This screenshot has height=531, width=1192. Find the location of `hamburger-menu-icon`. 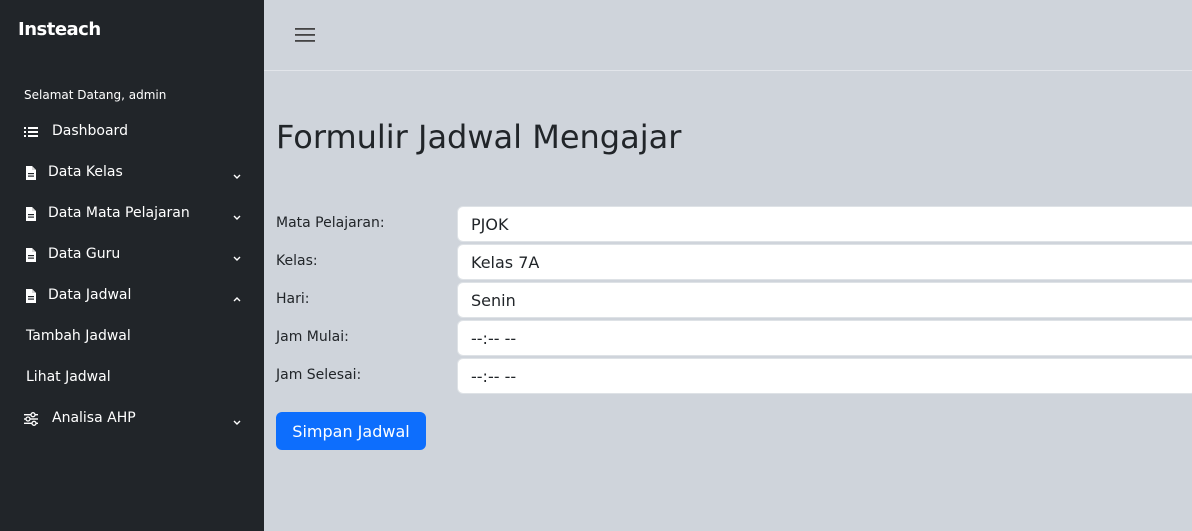

hamburger-menu-icon is located at coordinates (305, 35).